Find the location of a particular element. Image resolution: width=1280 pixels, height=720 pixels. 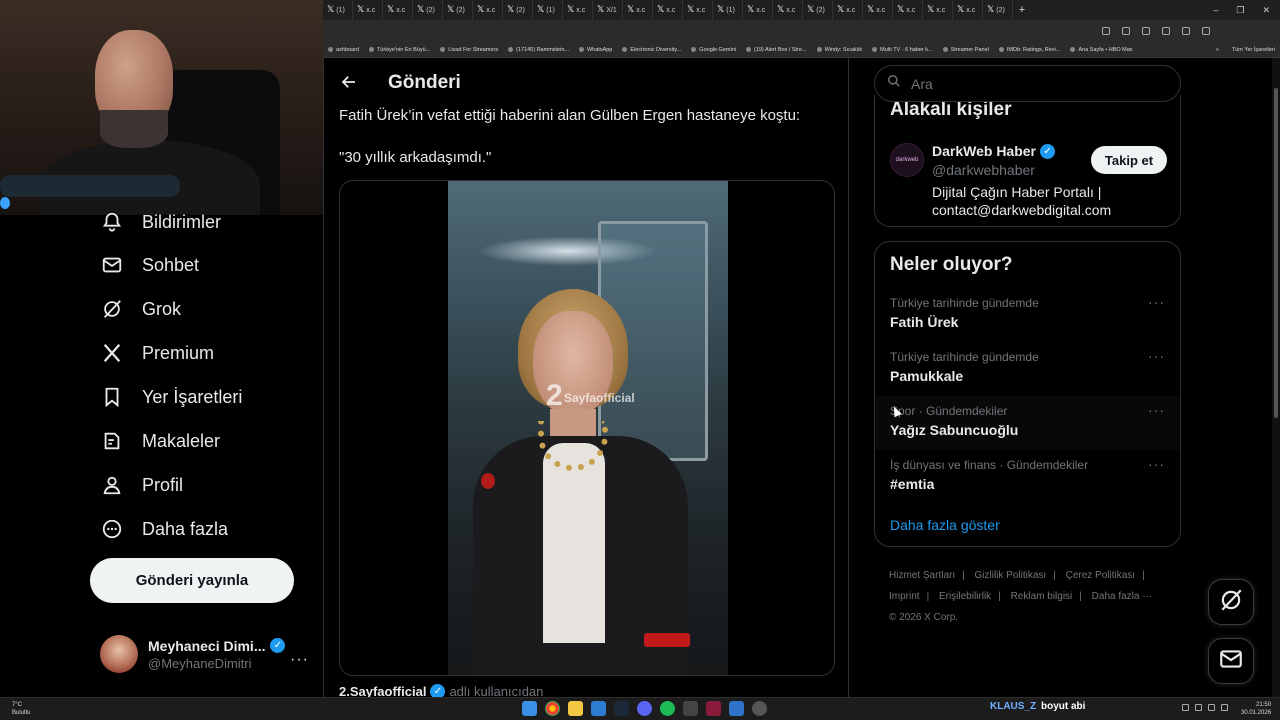

bookmark-item: Ana Sayfa • HBO Max is located at coordinates (1101, 50).